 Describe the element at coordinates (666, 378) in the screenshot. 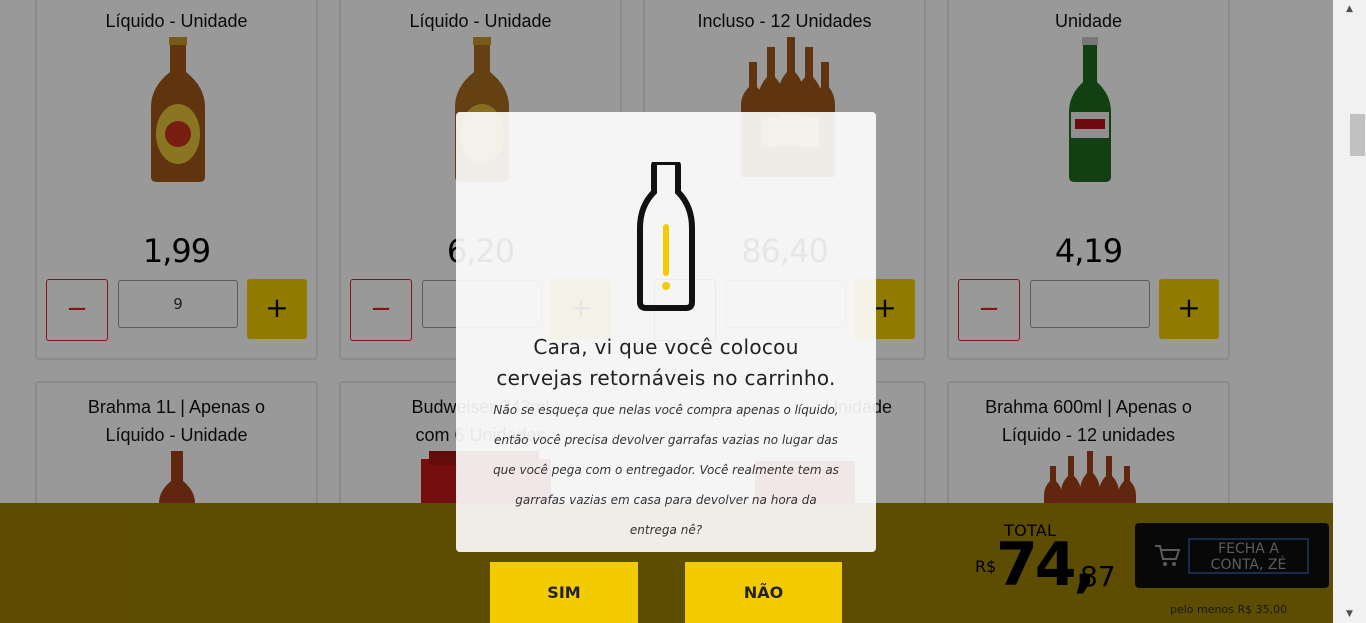

I see `dialog-title-line2: cervejas retornáveis no carrinho.` at that location.